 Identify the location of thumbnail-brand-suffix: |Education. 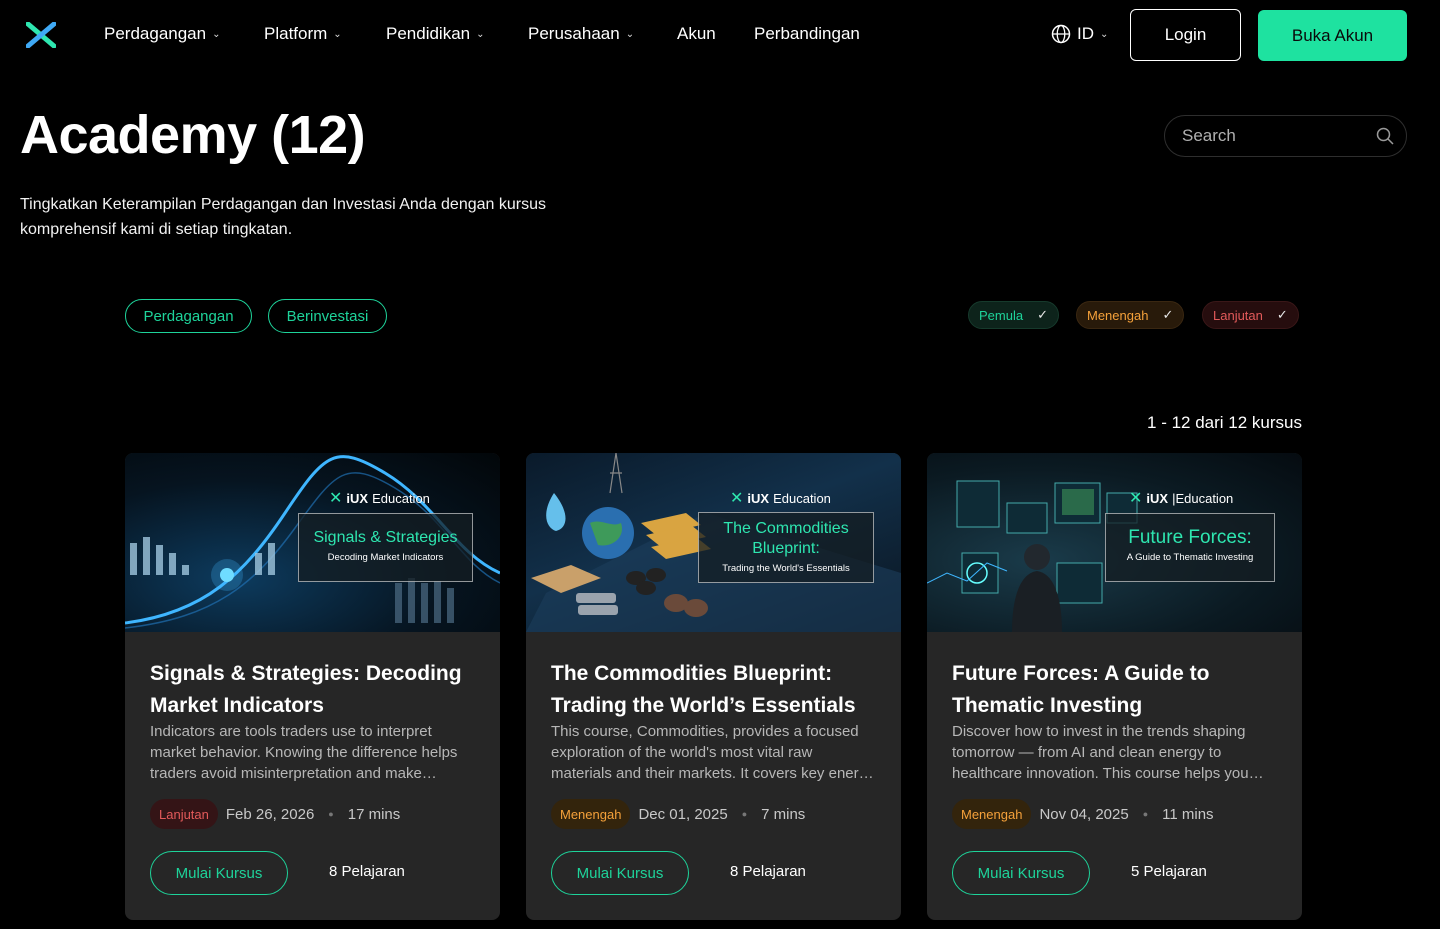
(1203, 498).